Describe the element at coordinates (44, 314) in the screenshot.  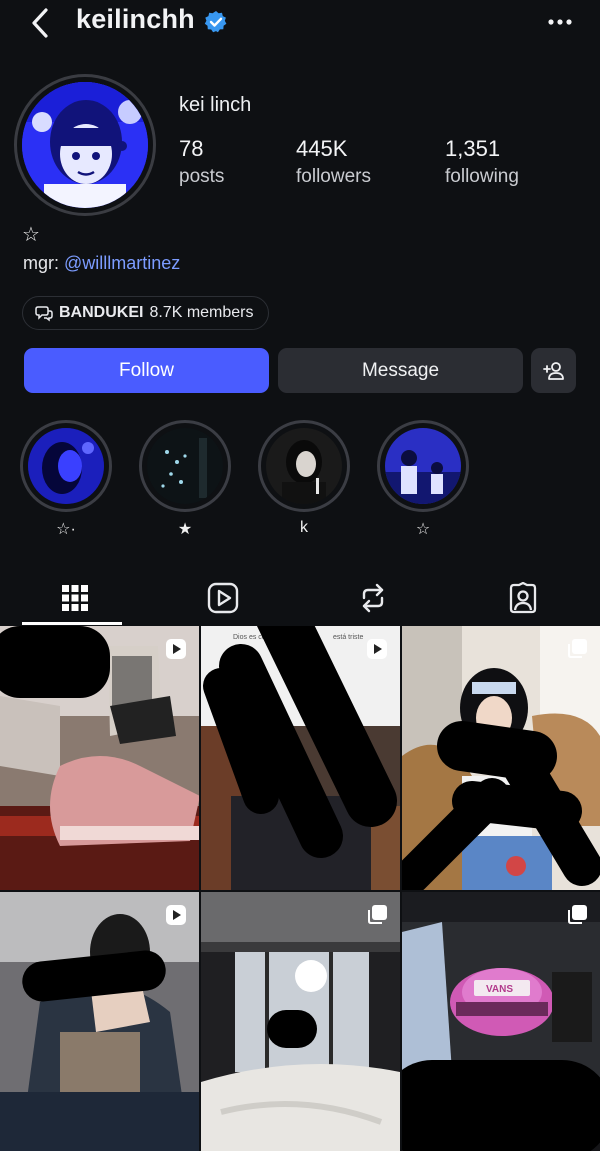
I see `chat-bubbles-icon` at that location.